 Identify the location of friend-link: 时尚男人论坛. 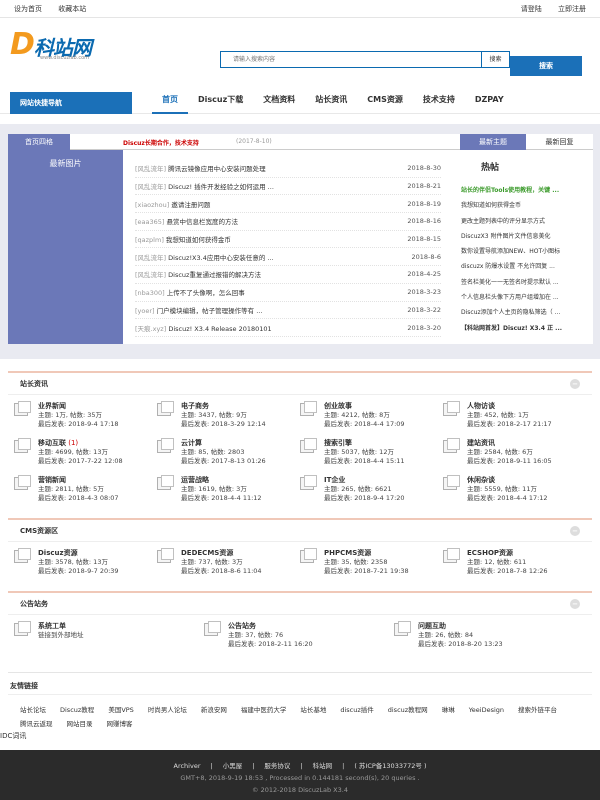
(167, 710).